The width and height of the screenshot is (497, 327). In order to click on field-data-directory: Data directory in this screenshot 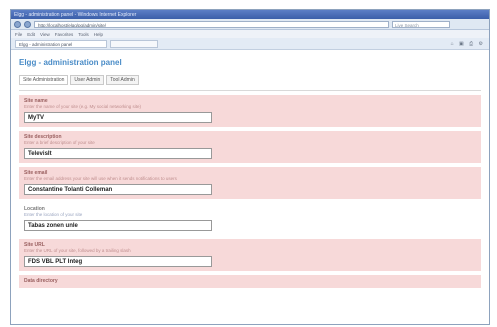, I will do `click(250, 281)`.